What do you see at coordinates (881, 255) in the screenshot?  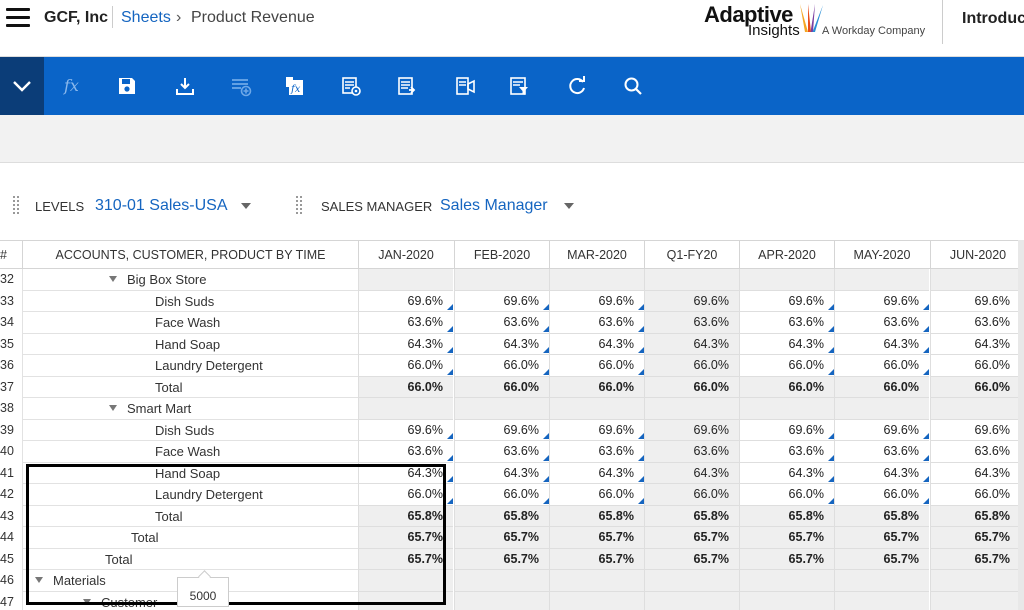 I see `column-header: MAY-2020` at bounding box center [881, 255].